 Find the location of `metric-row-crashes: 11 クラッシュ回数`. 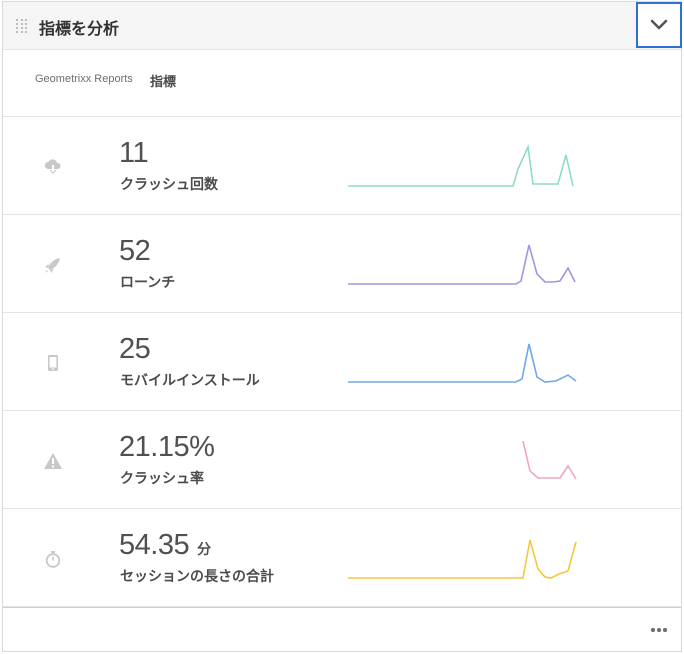

metric-row-crashes: 11 クラッシュ回数 is located at coordinates (342, 166).